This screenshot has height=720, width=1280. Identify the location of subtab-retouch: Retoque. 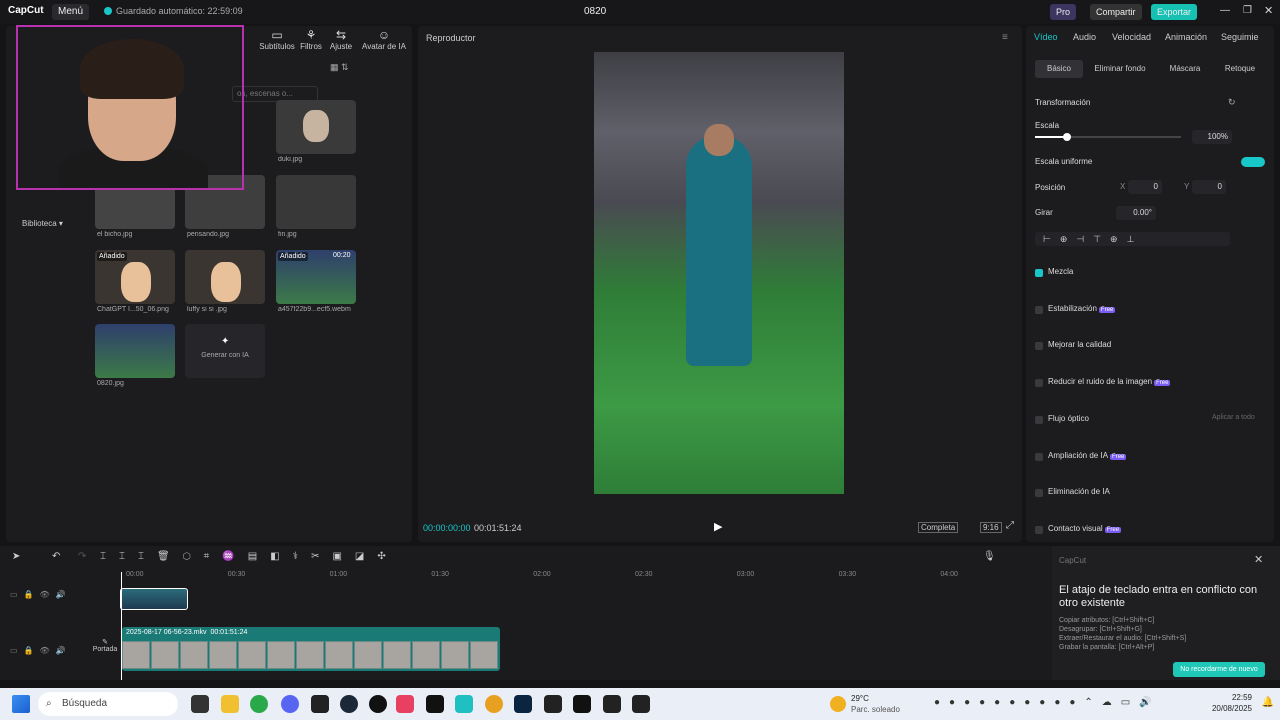
(1240, 69).